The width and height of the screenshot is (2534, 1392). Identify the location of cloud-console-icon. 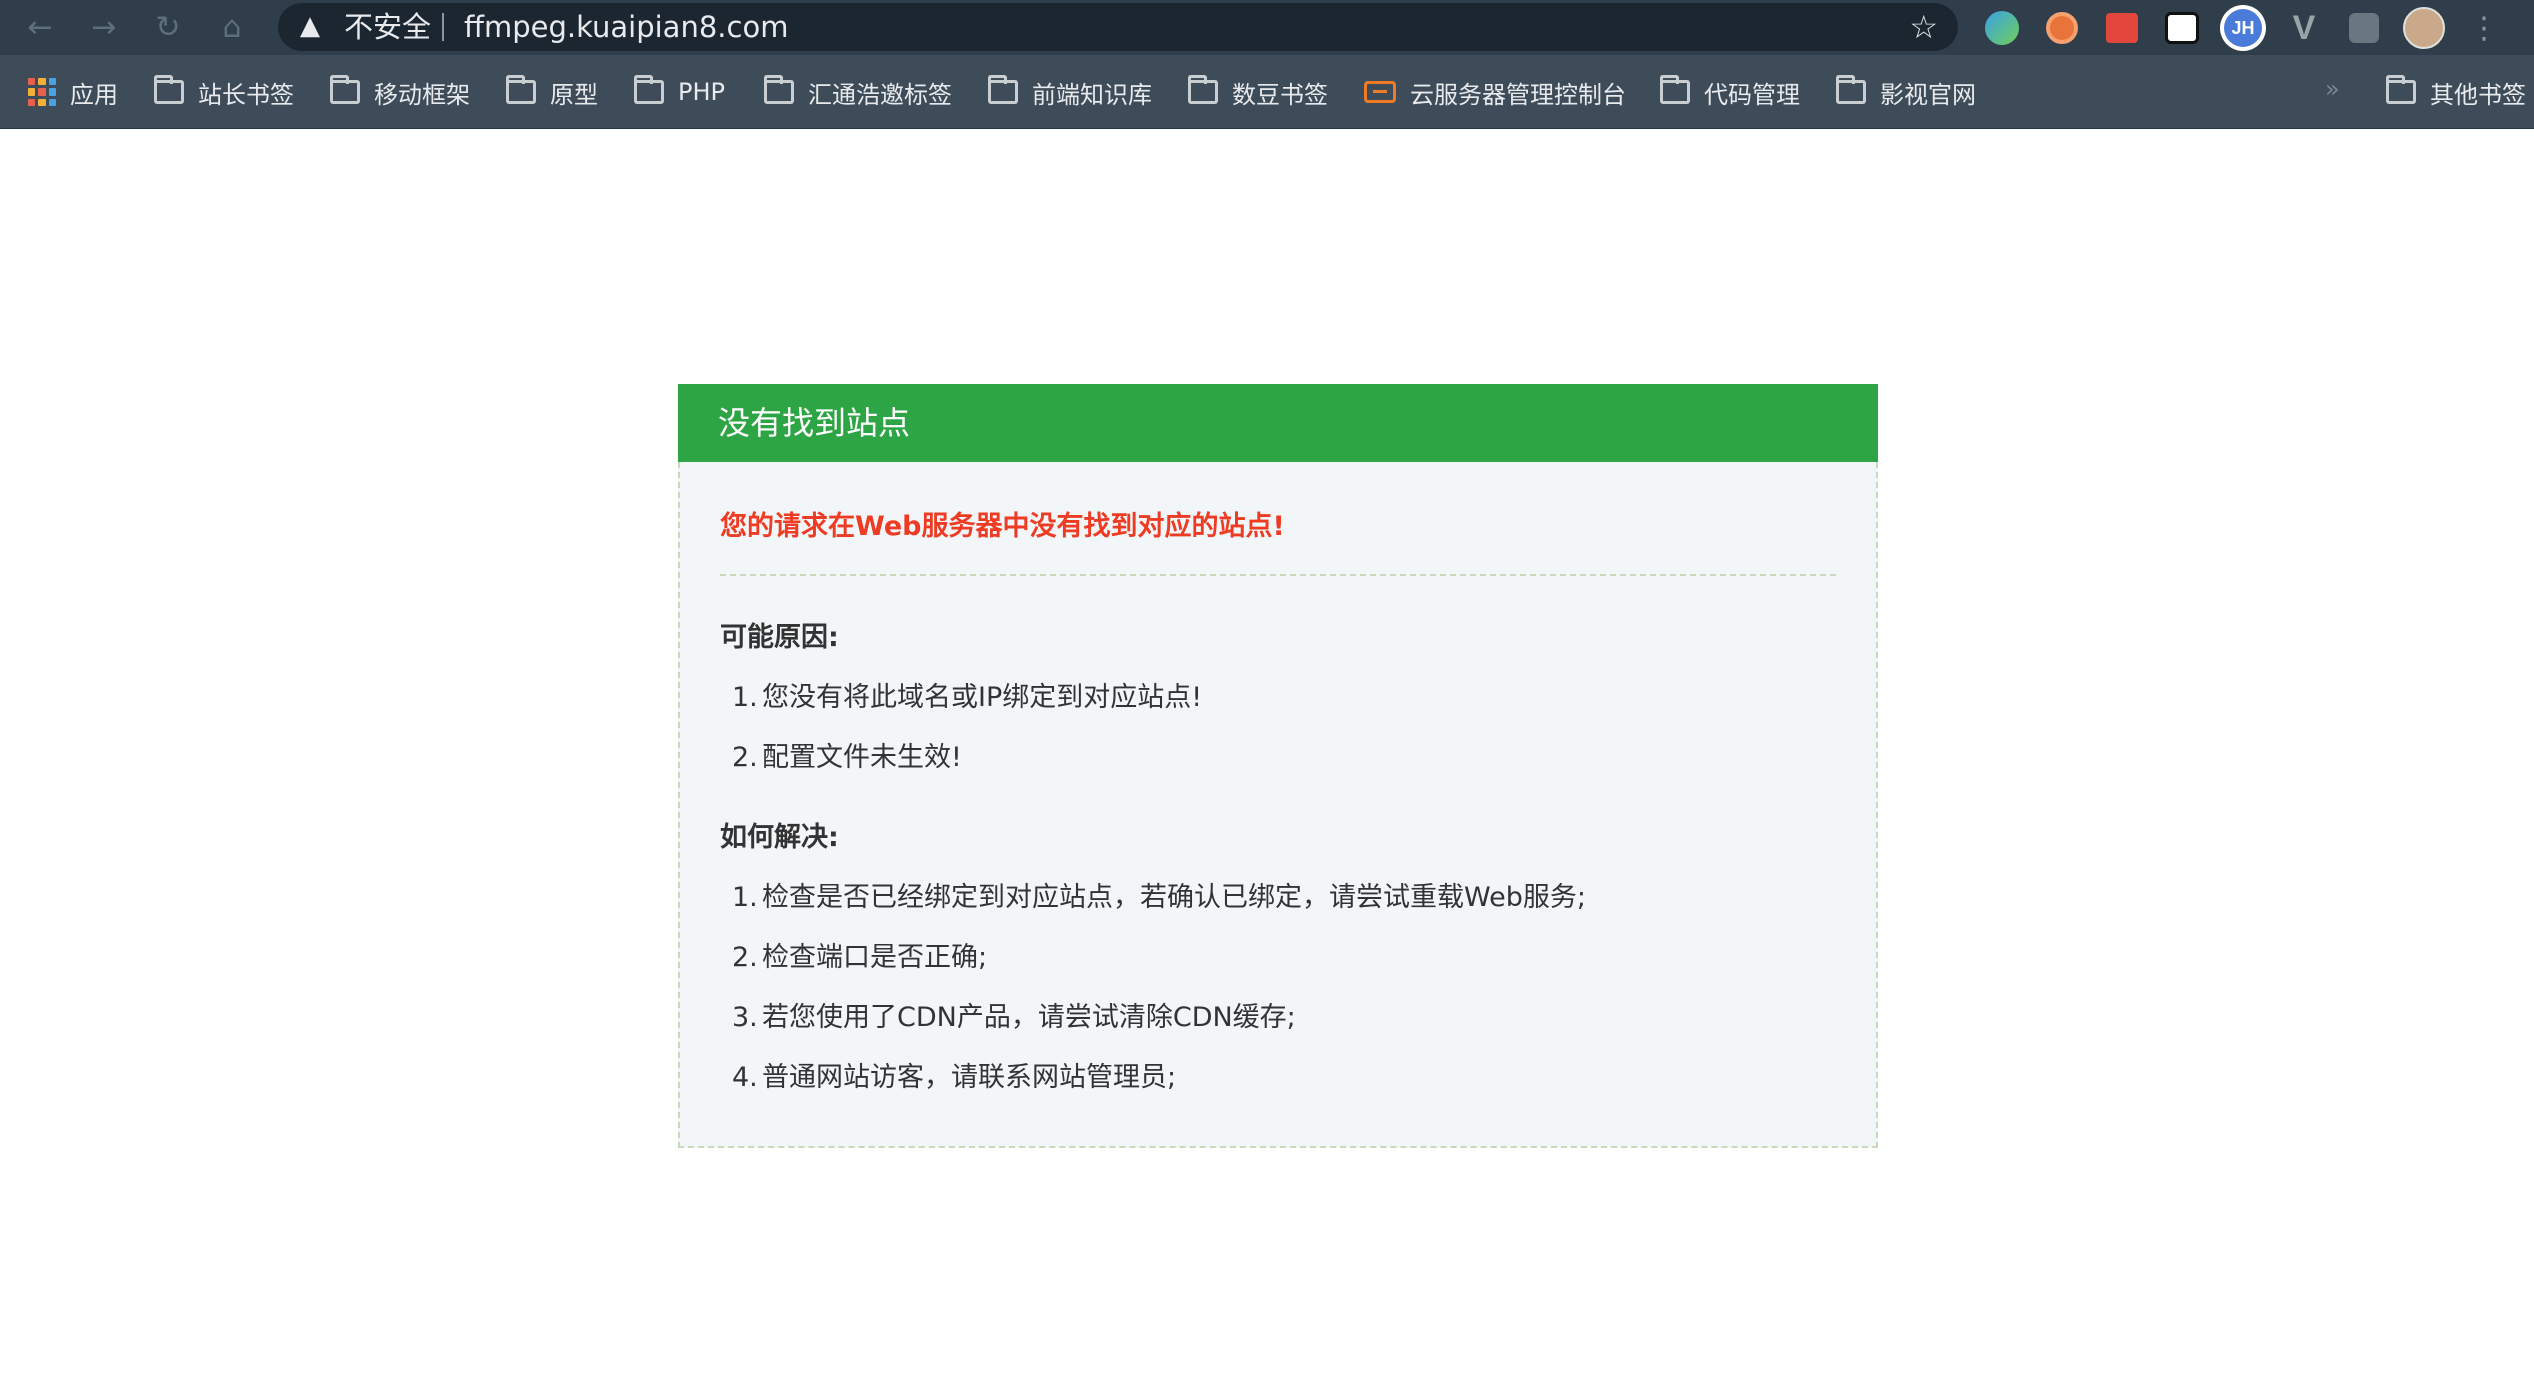
(1380, 92).